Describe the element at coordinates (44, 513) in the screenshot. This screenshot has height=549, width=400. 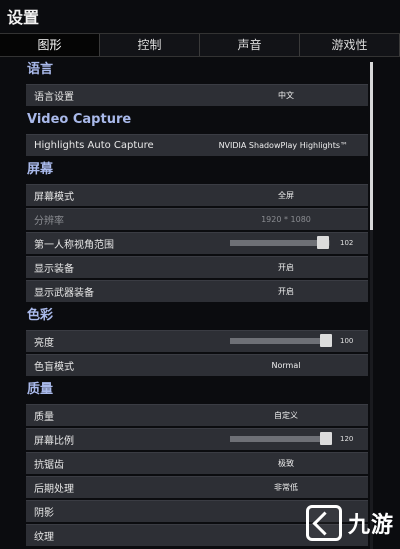
I see `setting-label: 阴影` at that location.